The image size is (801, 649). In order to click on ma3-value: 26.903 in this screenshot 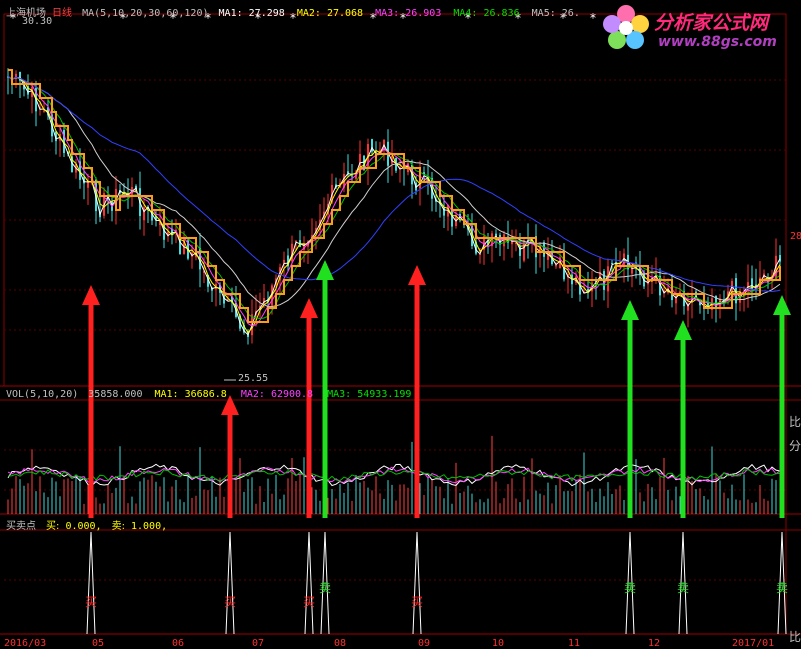, I will do `click(423, 13)`.